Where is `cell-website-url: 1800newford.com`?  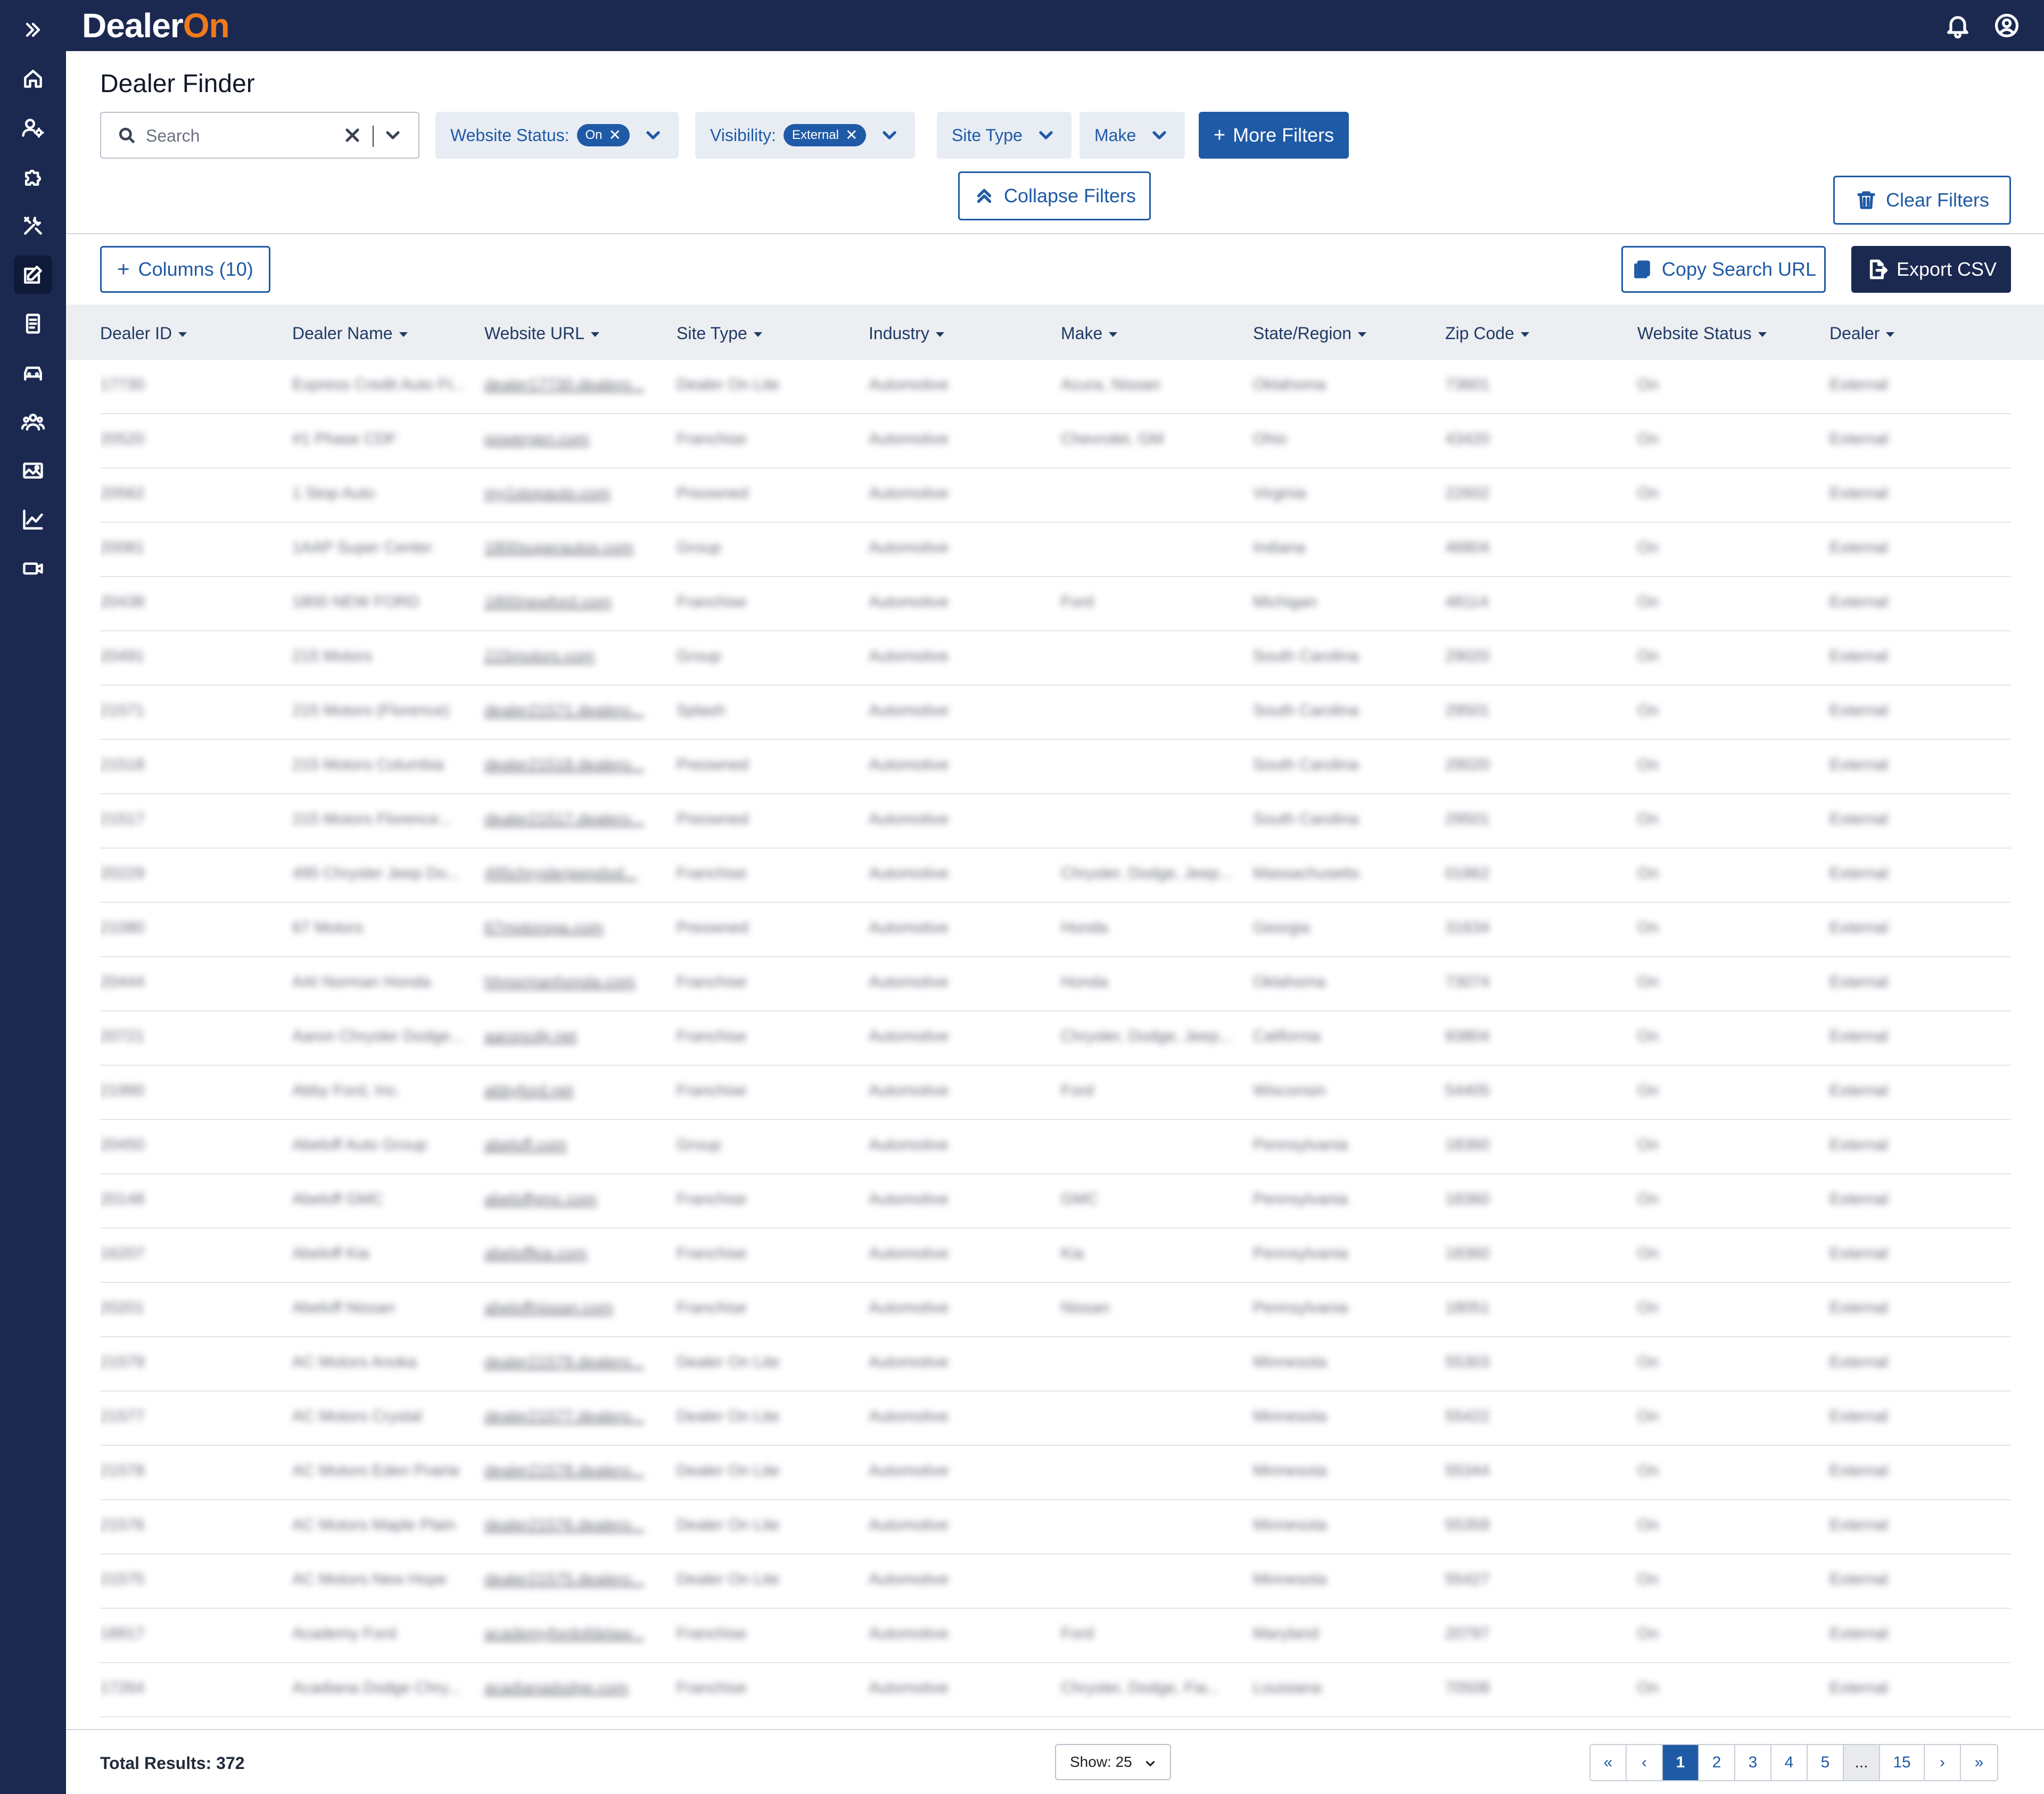 cell-website-url: 1800newford.com is located at coordinates (572, 602).